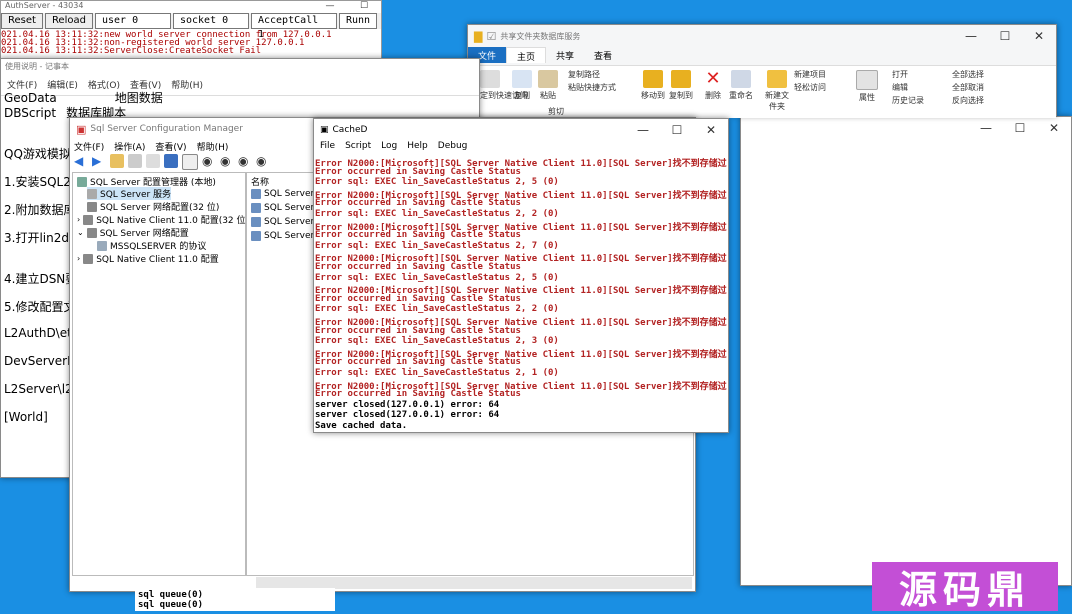  I want to click on new-folder-button: 新建文件夹, so click(777, 91).